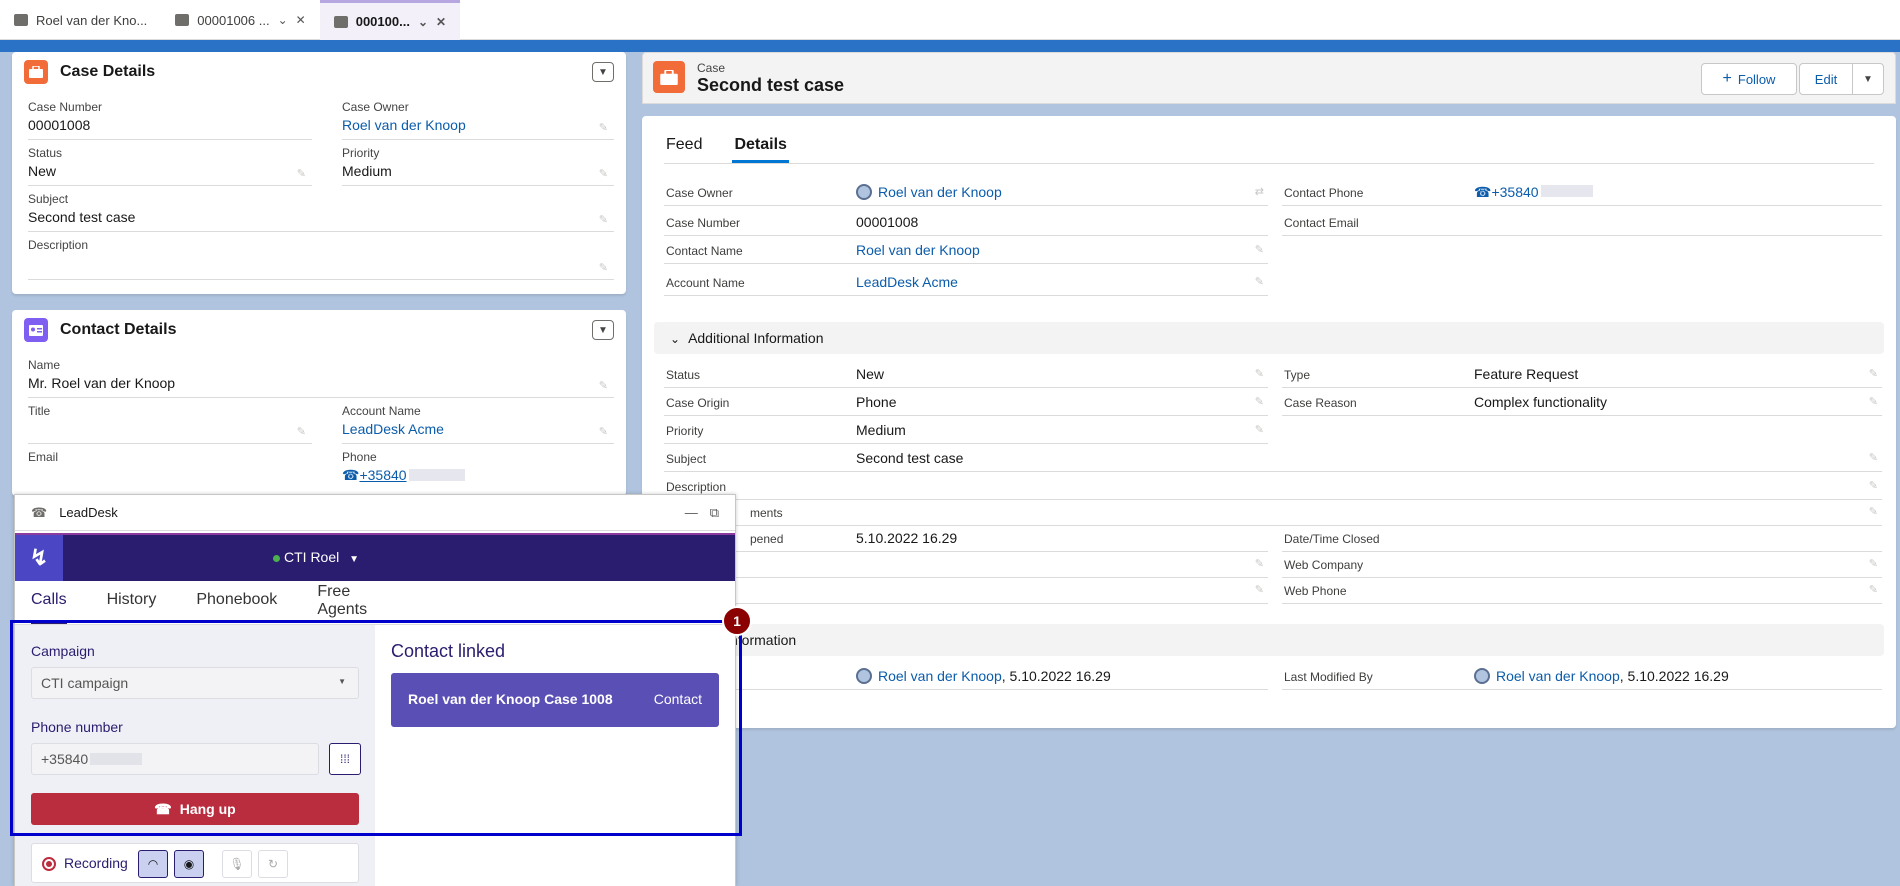 The image size is (1900, 886). I want to click on tab-calls: Calls, so click(49, 602).